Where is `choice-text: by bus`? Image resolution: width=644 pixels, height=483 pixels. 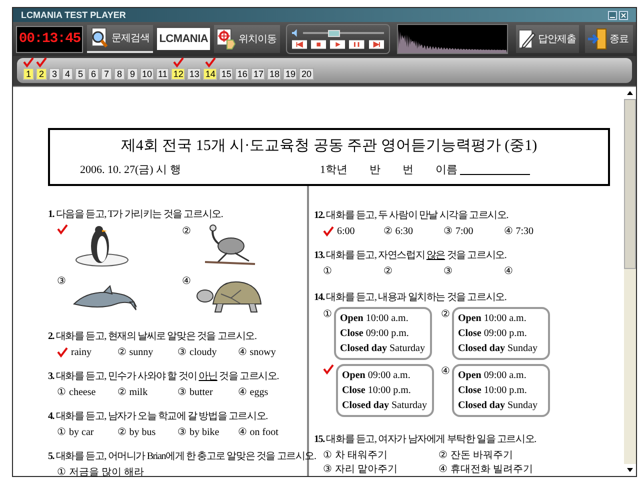
choice-text: by bus is located at coordinates (142, 433).